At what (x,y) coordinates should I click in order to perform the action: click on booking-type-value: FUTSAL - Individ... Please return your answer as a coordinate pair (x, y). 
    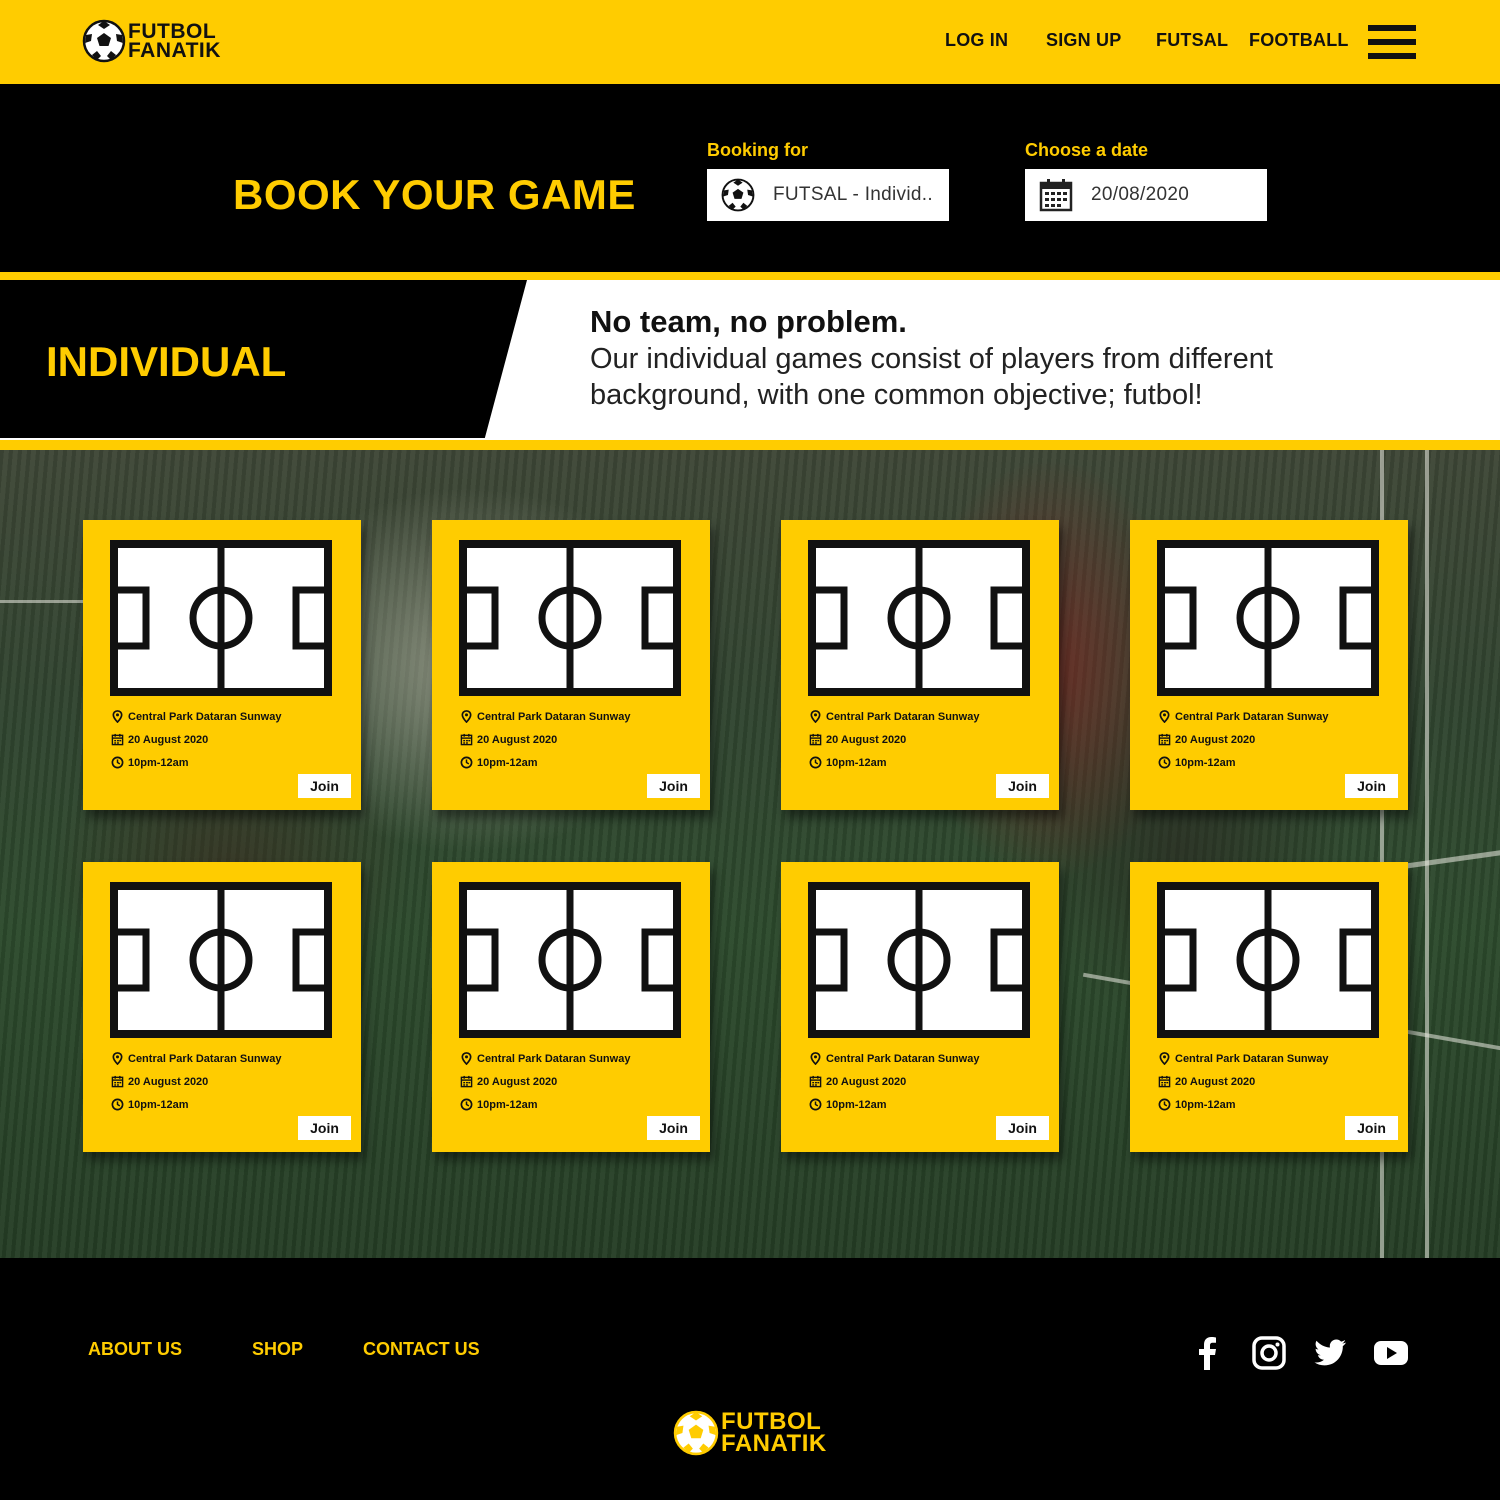
    Looking at the image, I should click on (853, 194).